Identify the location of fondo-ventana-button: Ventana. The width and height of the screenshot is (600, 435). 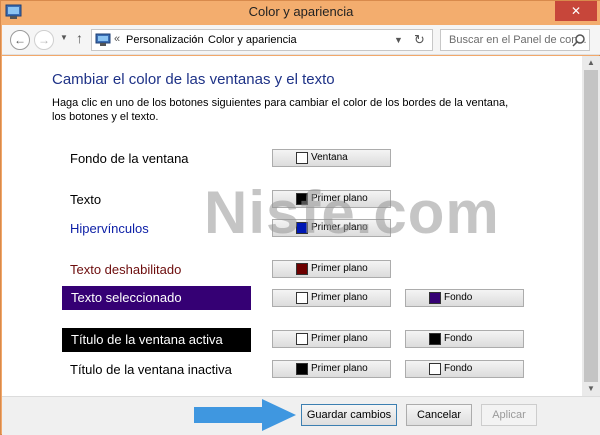
(331, 158).